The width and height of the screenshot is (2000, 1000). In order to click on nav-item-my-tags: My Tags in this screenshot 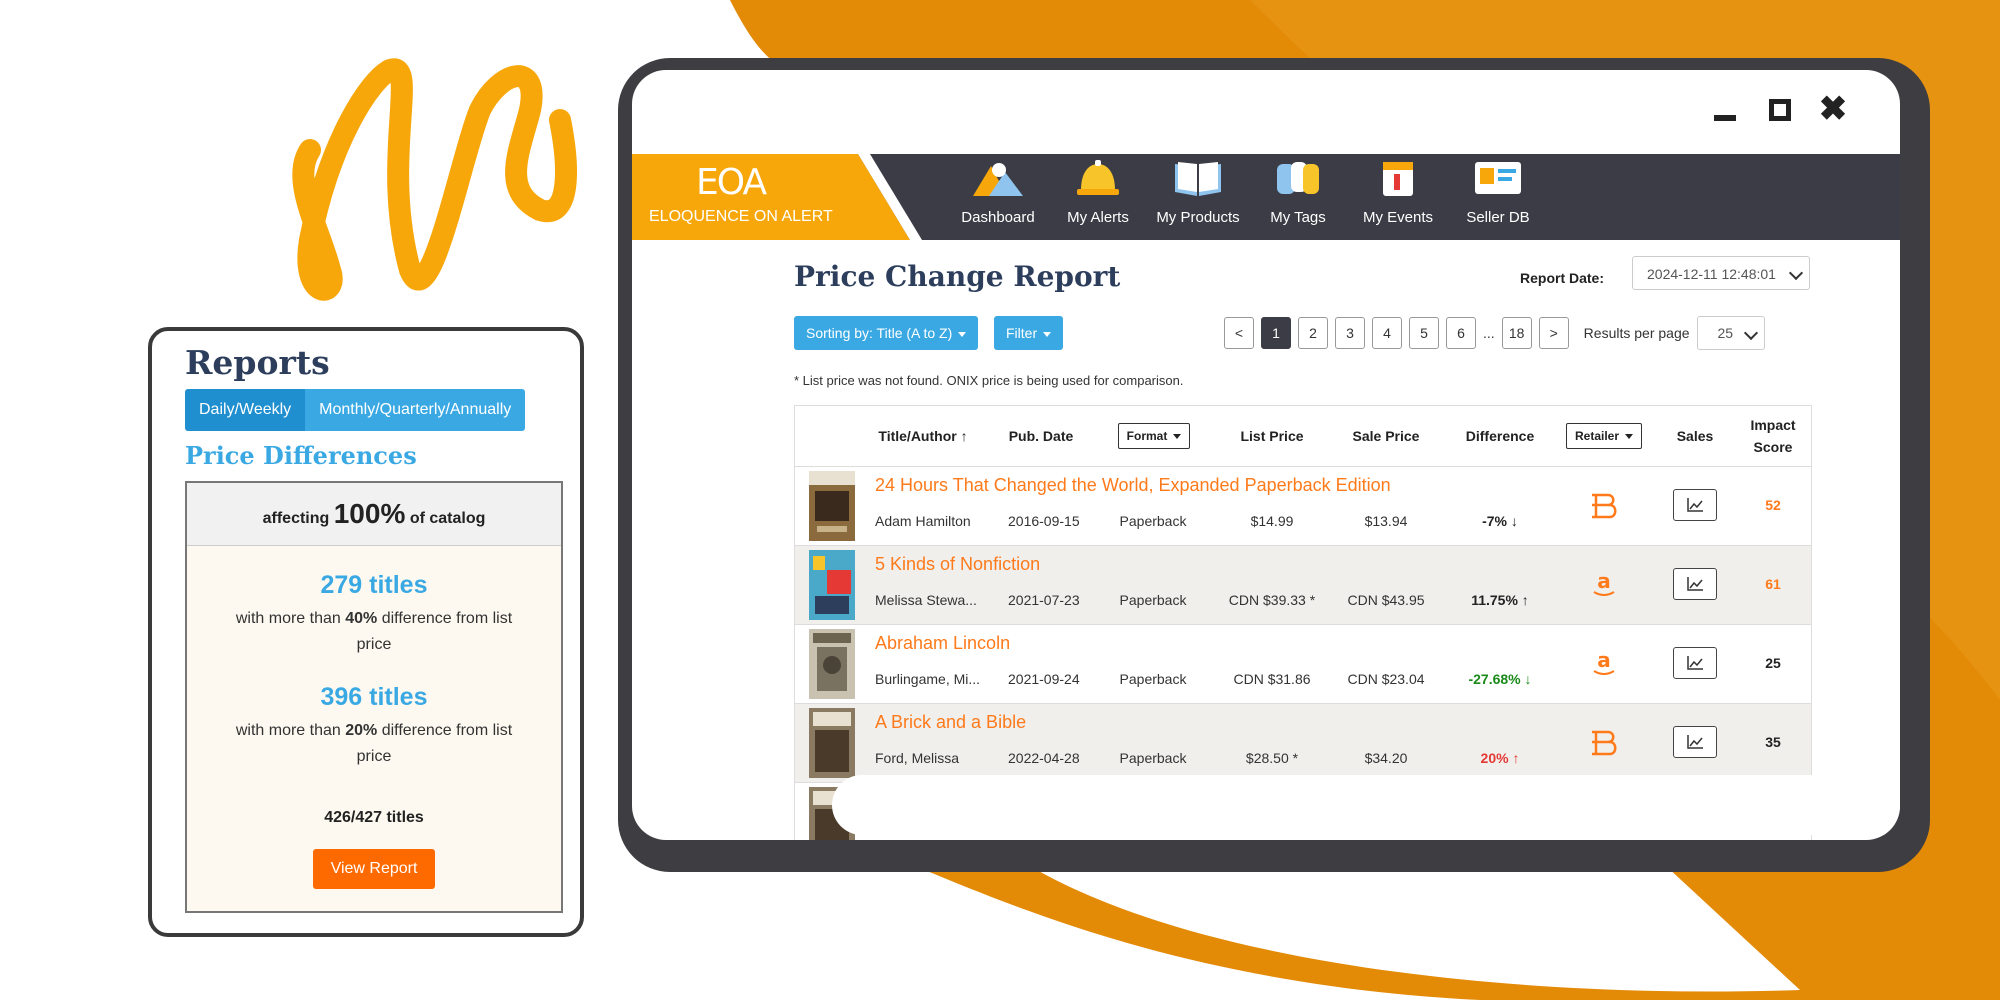, I will do `click(1298, 197)`.